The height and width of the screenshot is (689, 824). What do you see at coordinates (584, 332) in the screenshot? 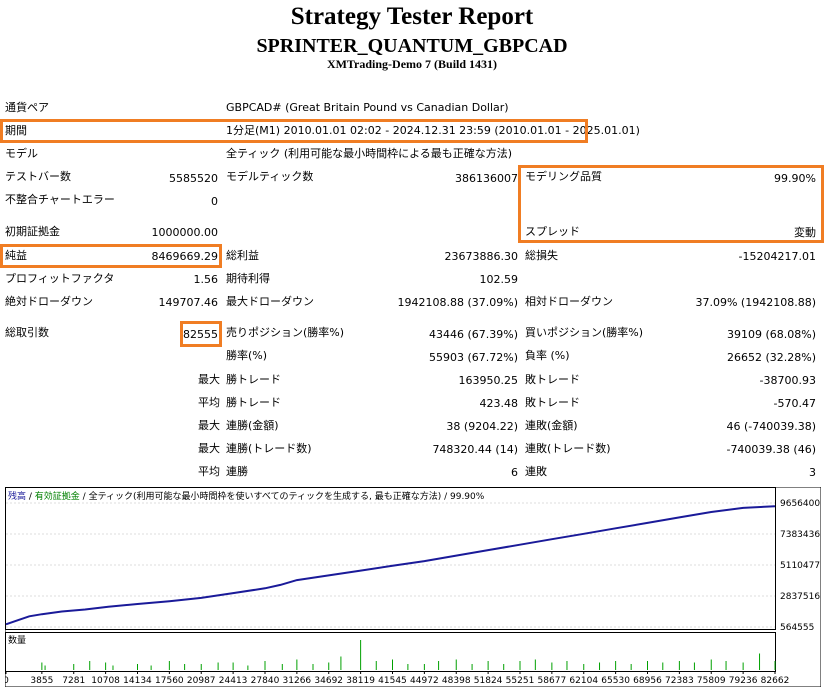
I see `long-positions-label: 買いポジション(勝率%)` at bounding box center [584, 332].